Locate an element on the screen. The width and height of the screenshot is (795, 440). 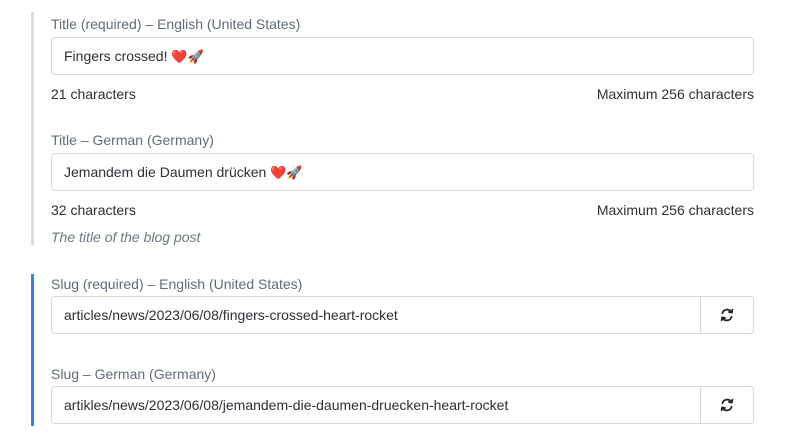
slug-en-regenerate-button is located at coordinates (726, 315).